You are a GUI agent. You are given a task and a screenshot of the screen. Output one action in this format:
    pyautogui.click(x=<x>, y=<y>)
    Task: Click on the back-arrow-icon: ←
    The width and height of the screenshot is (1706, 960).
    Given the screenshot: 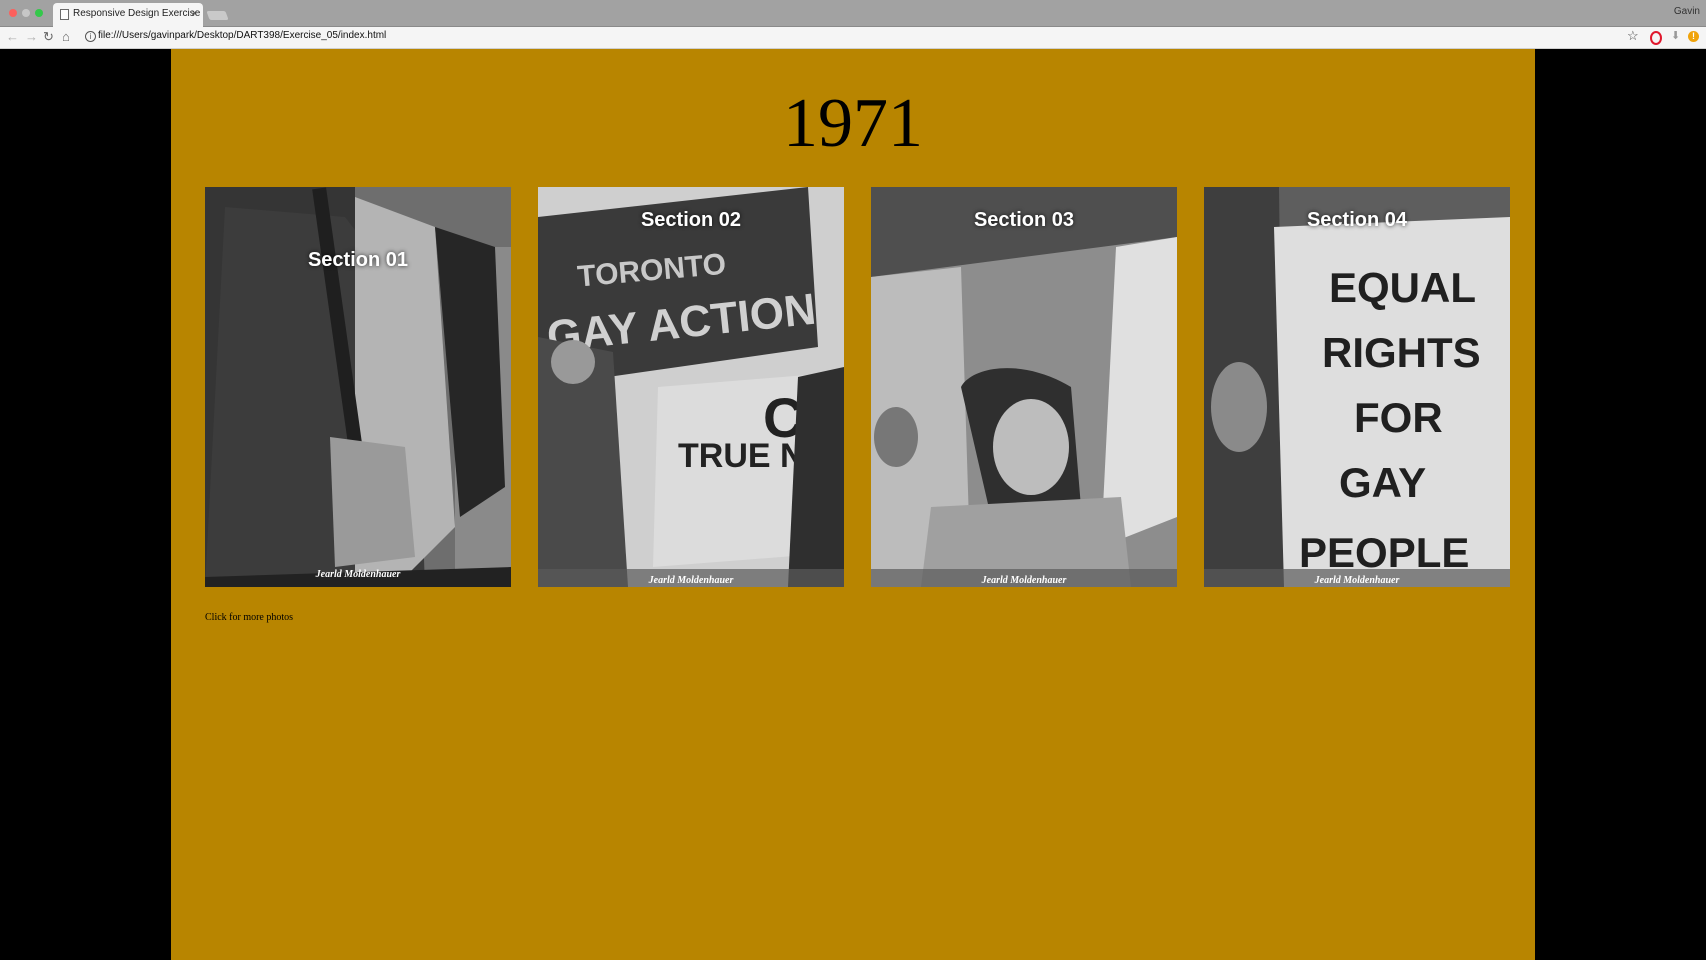 What is the action you would take?
    pyautogui.click(x=12, y=37)
    